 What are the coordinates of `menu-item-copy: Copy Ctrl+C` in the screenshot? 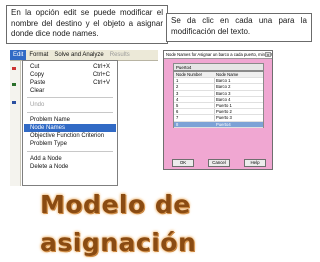 It's located at (70, 75).